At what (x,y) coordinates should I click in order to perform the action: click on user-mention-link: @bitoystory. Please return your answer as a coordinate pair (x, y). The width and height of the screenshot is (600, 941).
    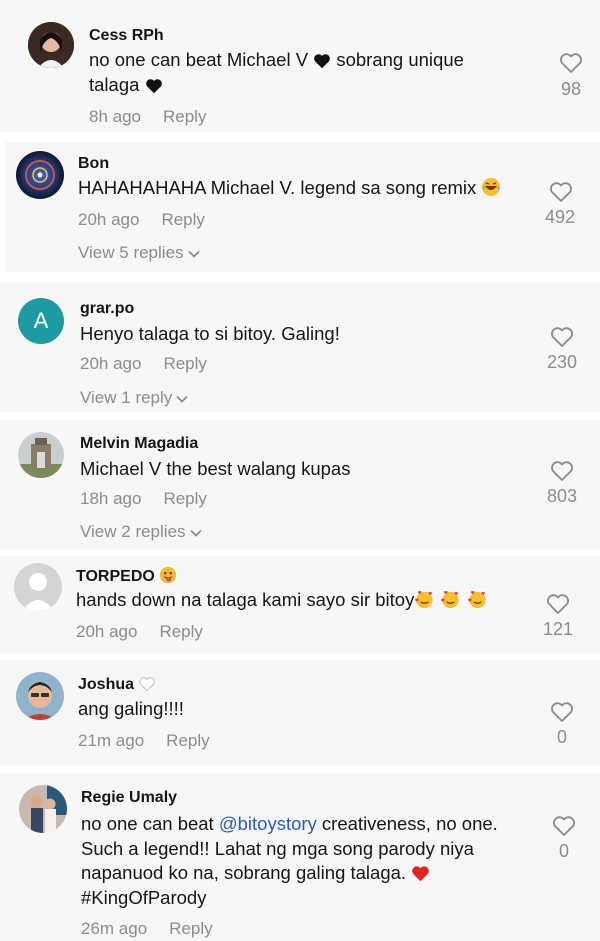
    Looking at the image, I should click on (268, 823).